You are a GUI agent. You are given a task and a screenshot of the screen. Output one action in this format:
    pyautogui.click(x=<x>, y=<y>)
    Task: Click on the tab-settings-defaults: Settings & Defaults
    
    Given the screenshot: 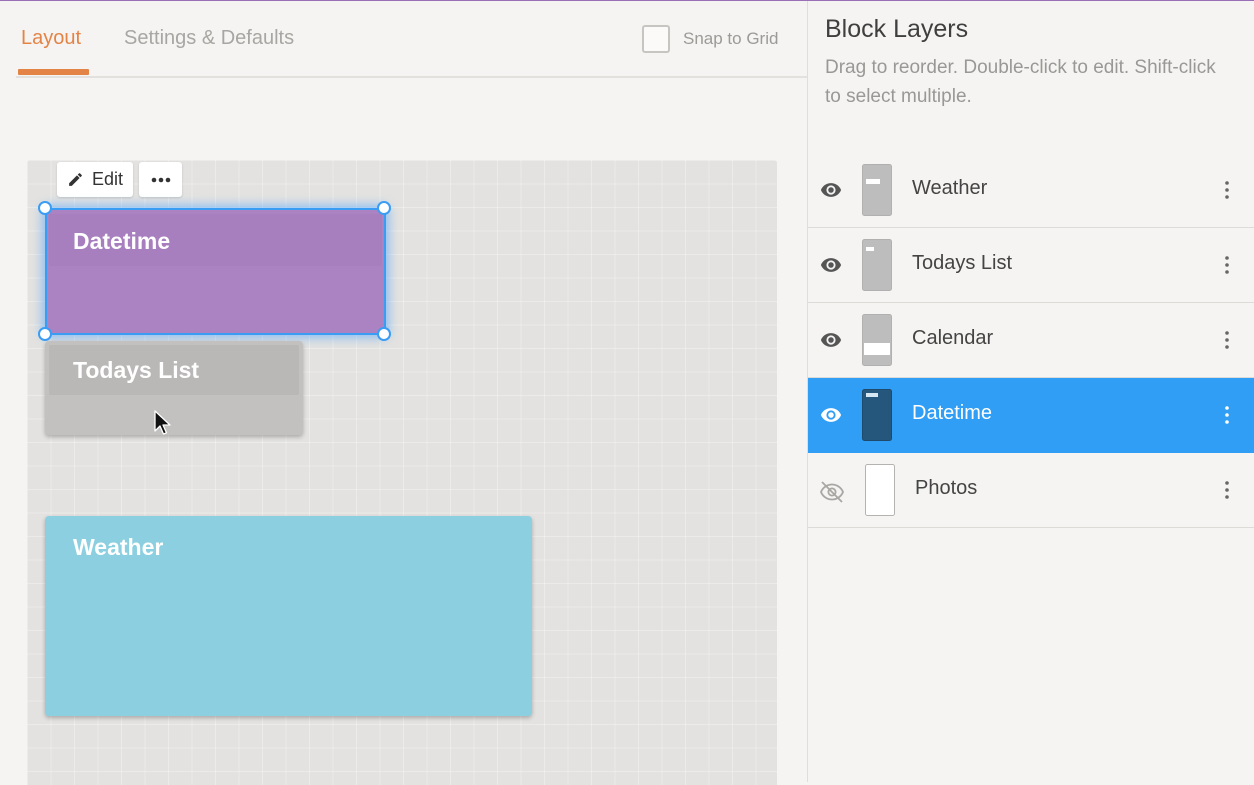 What is the action you would take?
    pyautogui.click(x=209, y=38)
    